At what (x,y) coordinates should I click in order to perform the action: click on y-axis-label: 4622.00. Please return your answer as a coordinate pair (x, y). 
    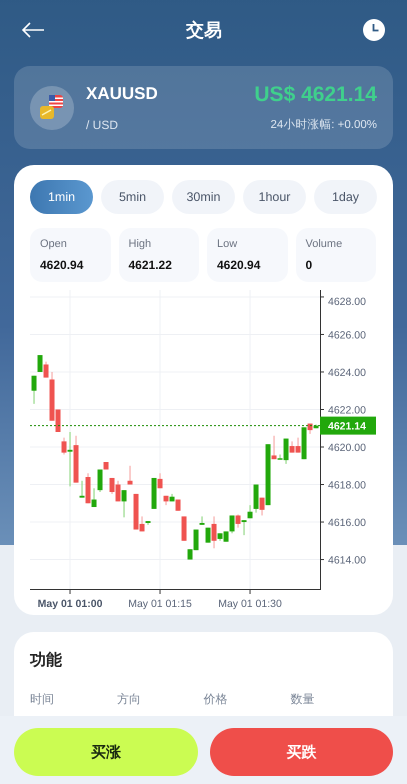
    Looking at the image, I should click on (347, 410).